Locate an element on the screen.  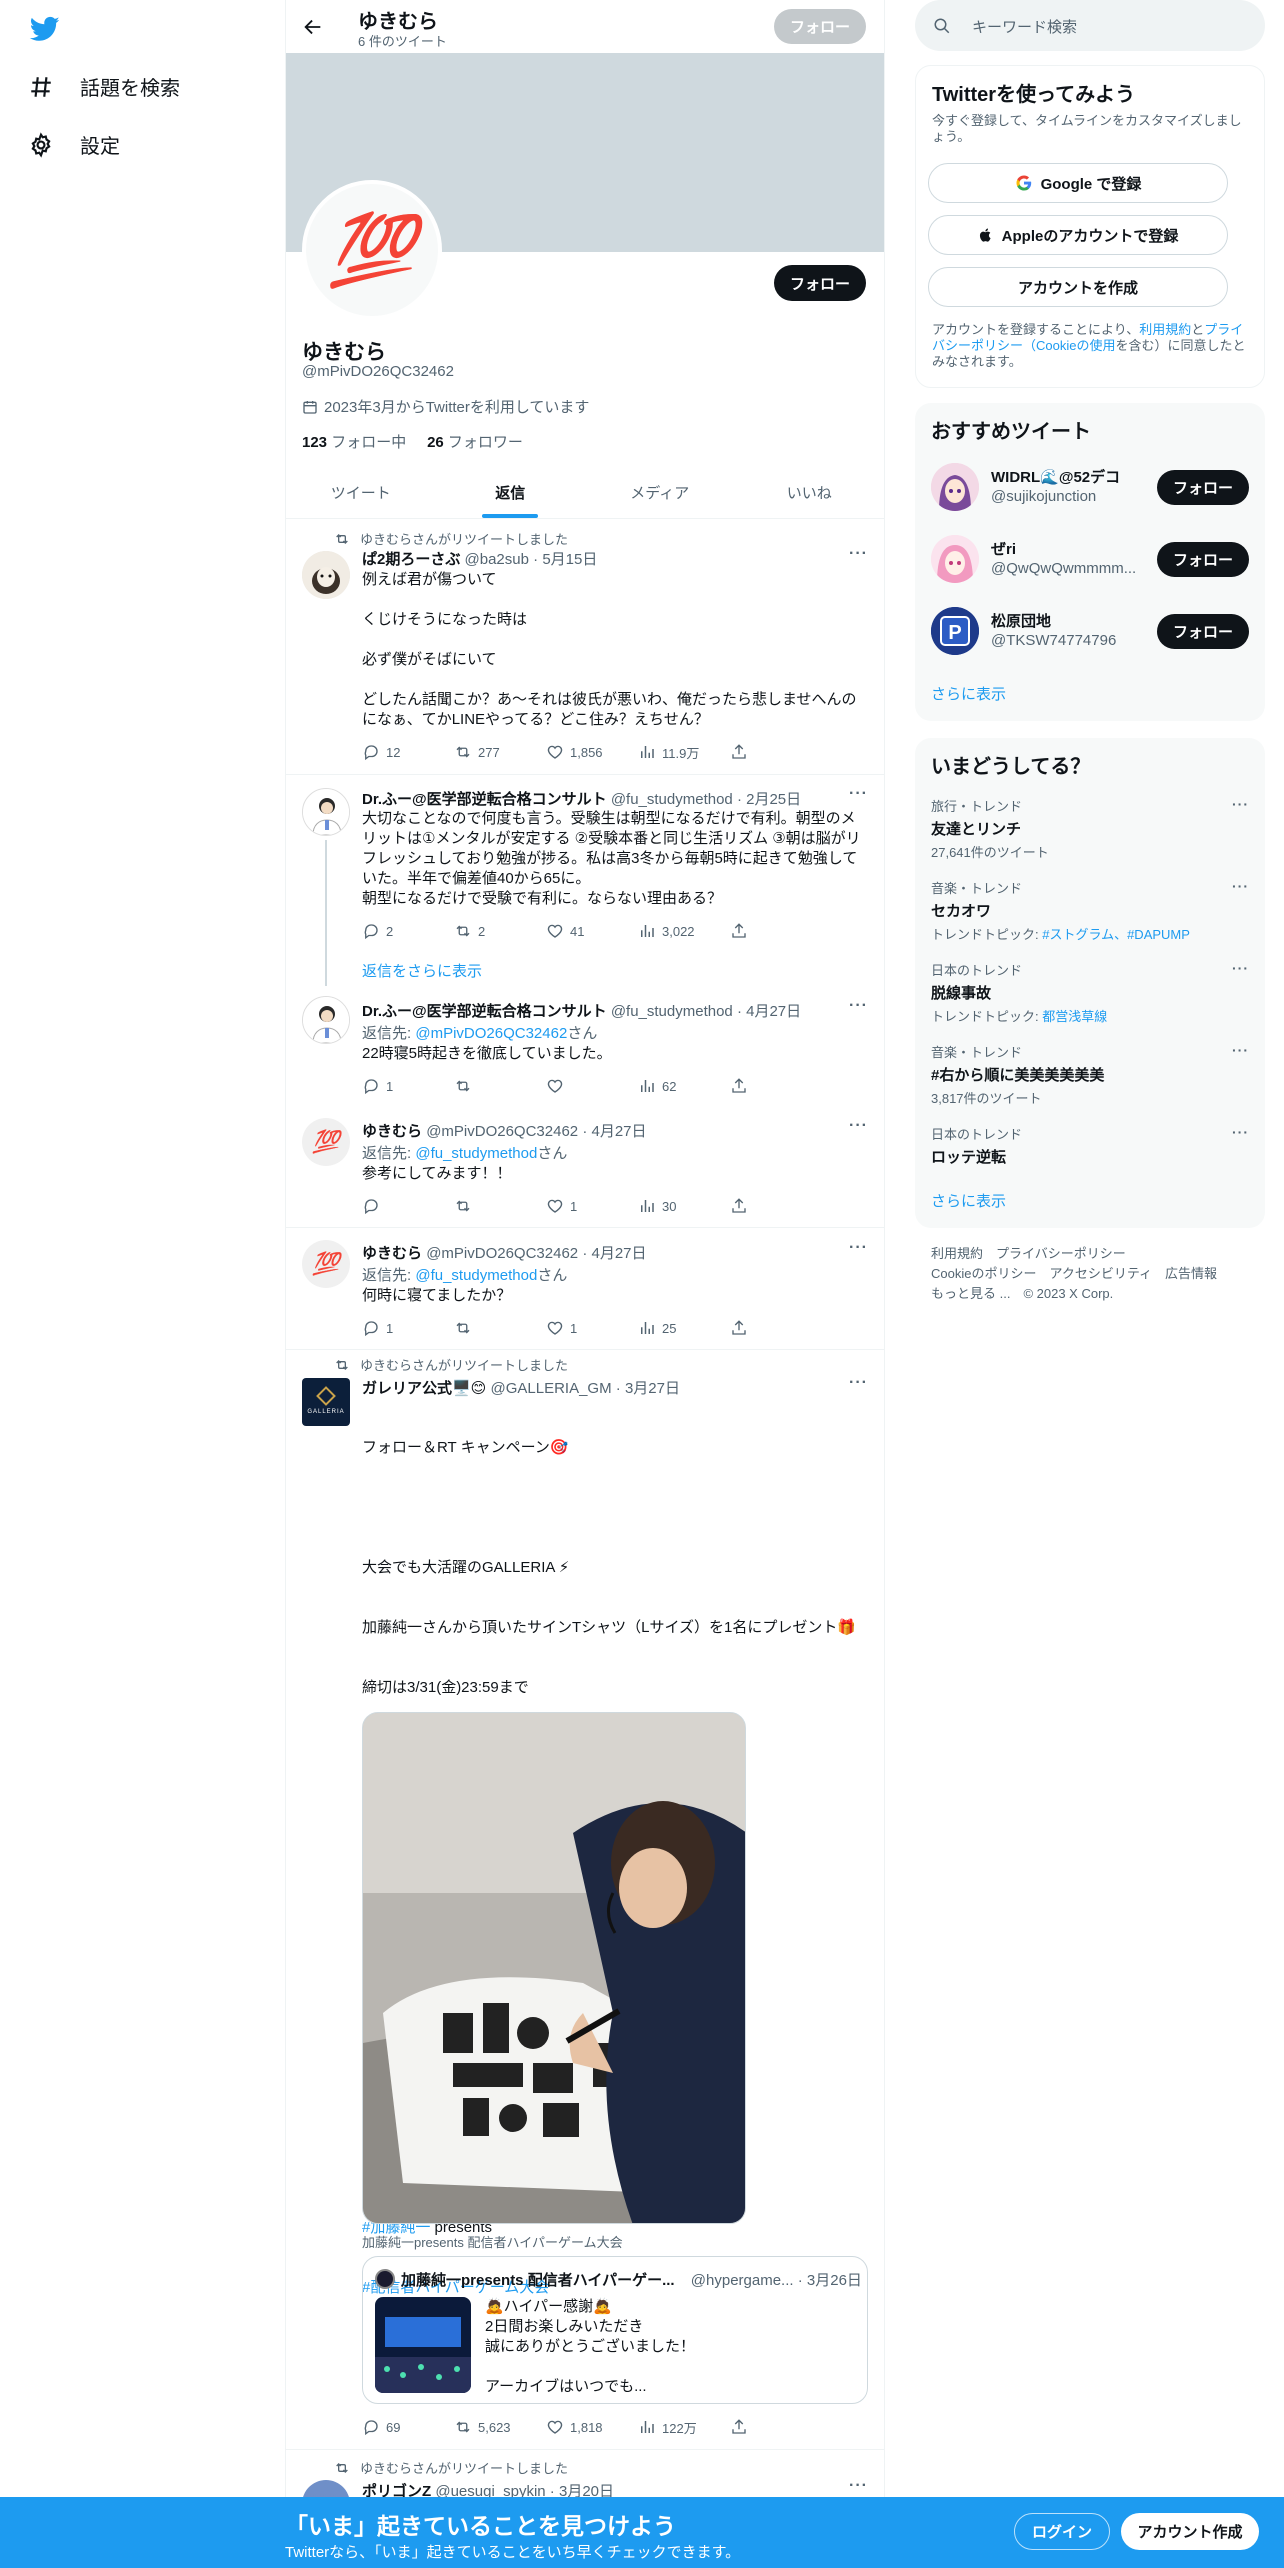
recommended-show-more: さらに表示 is located at coordinates (968, 693).